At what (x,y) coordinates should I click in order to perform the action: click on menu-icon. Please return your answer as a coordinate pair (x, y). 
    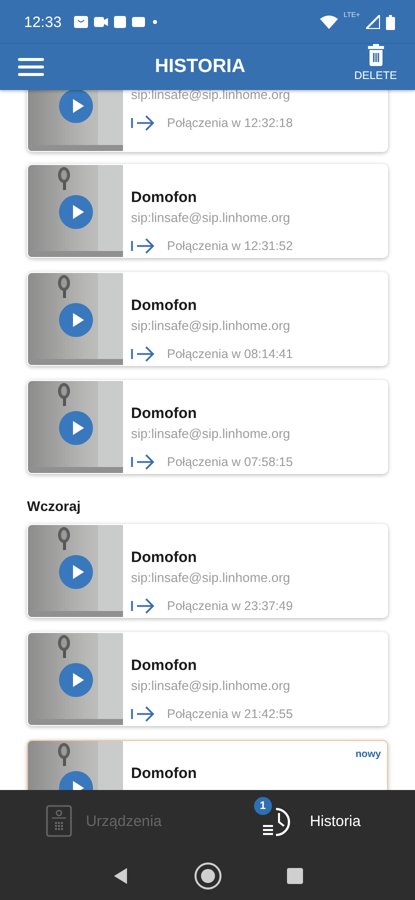
    Looking at the image, I should click on (31, 67).